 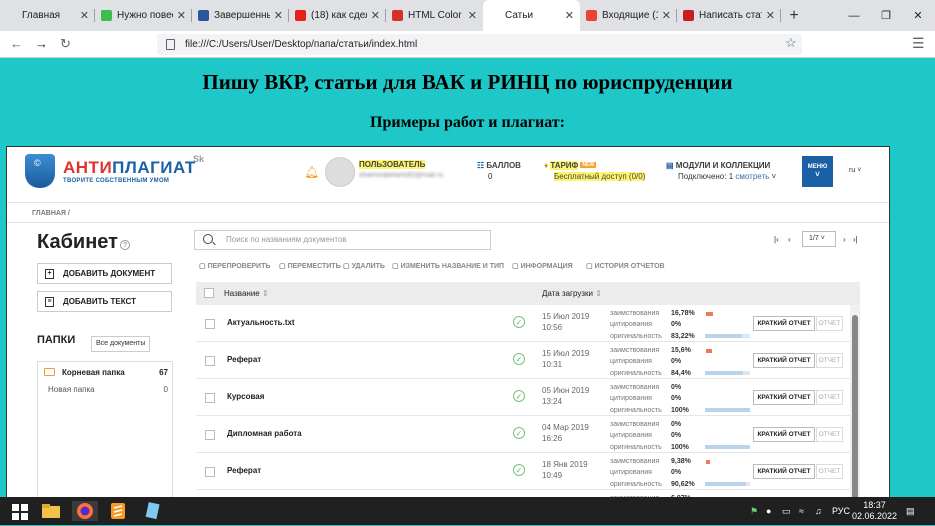 I want to click on column-date: Дата загрузки ⇕, so click(x=572, y=293).